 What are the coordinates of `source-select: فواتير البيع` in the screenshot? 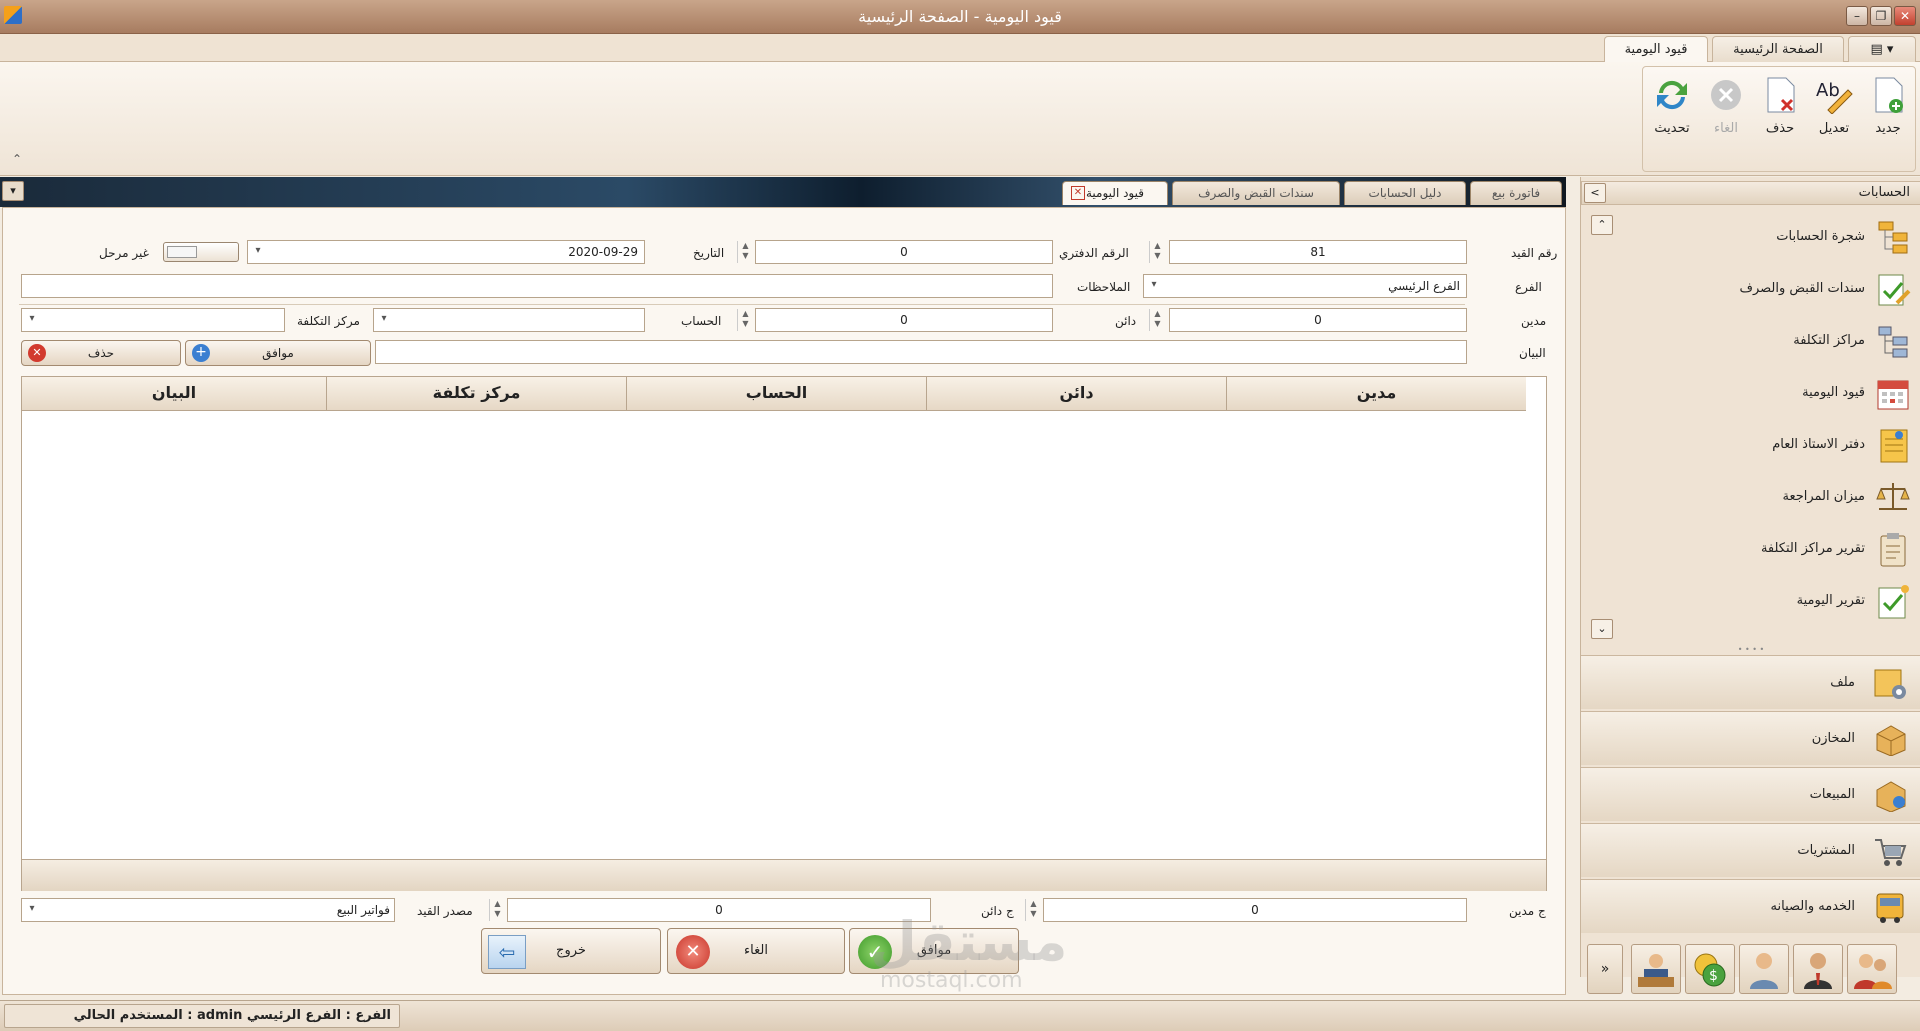 It's located at (208, 910).